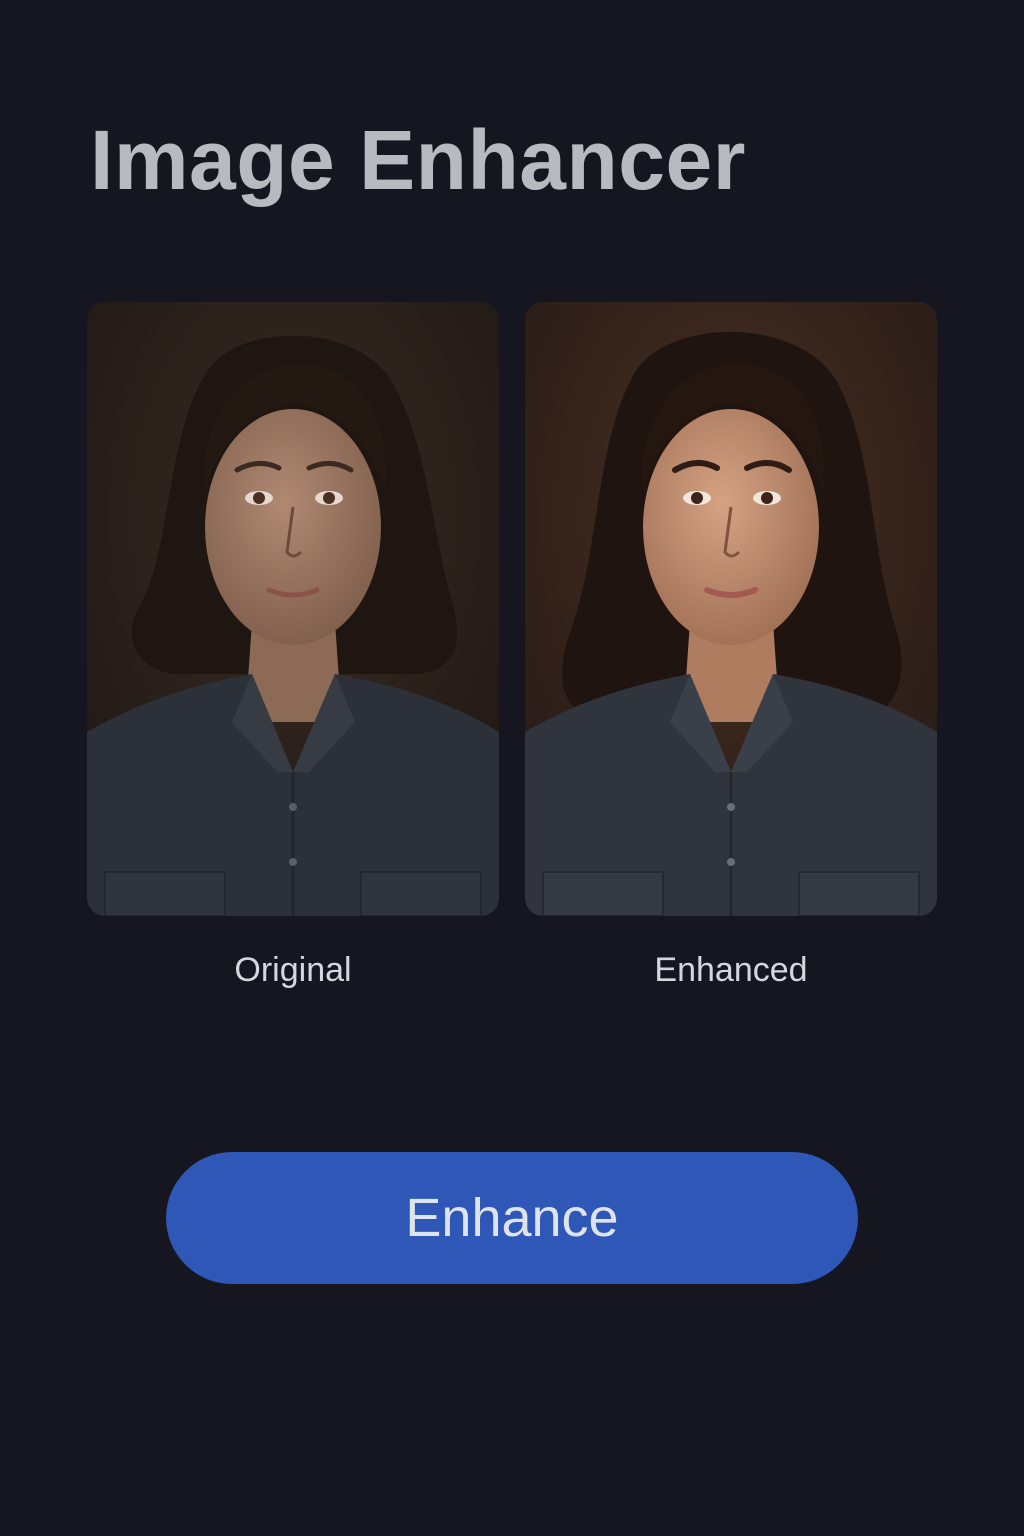  What do you see at coordinates (293, 970) in the screenshot?
I see `original-caption: Original` at bounding box center [293, 970].